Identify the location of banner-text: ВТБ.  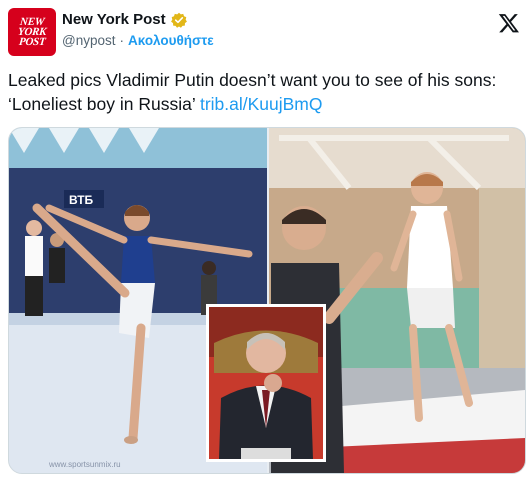
(81, 200).